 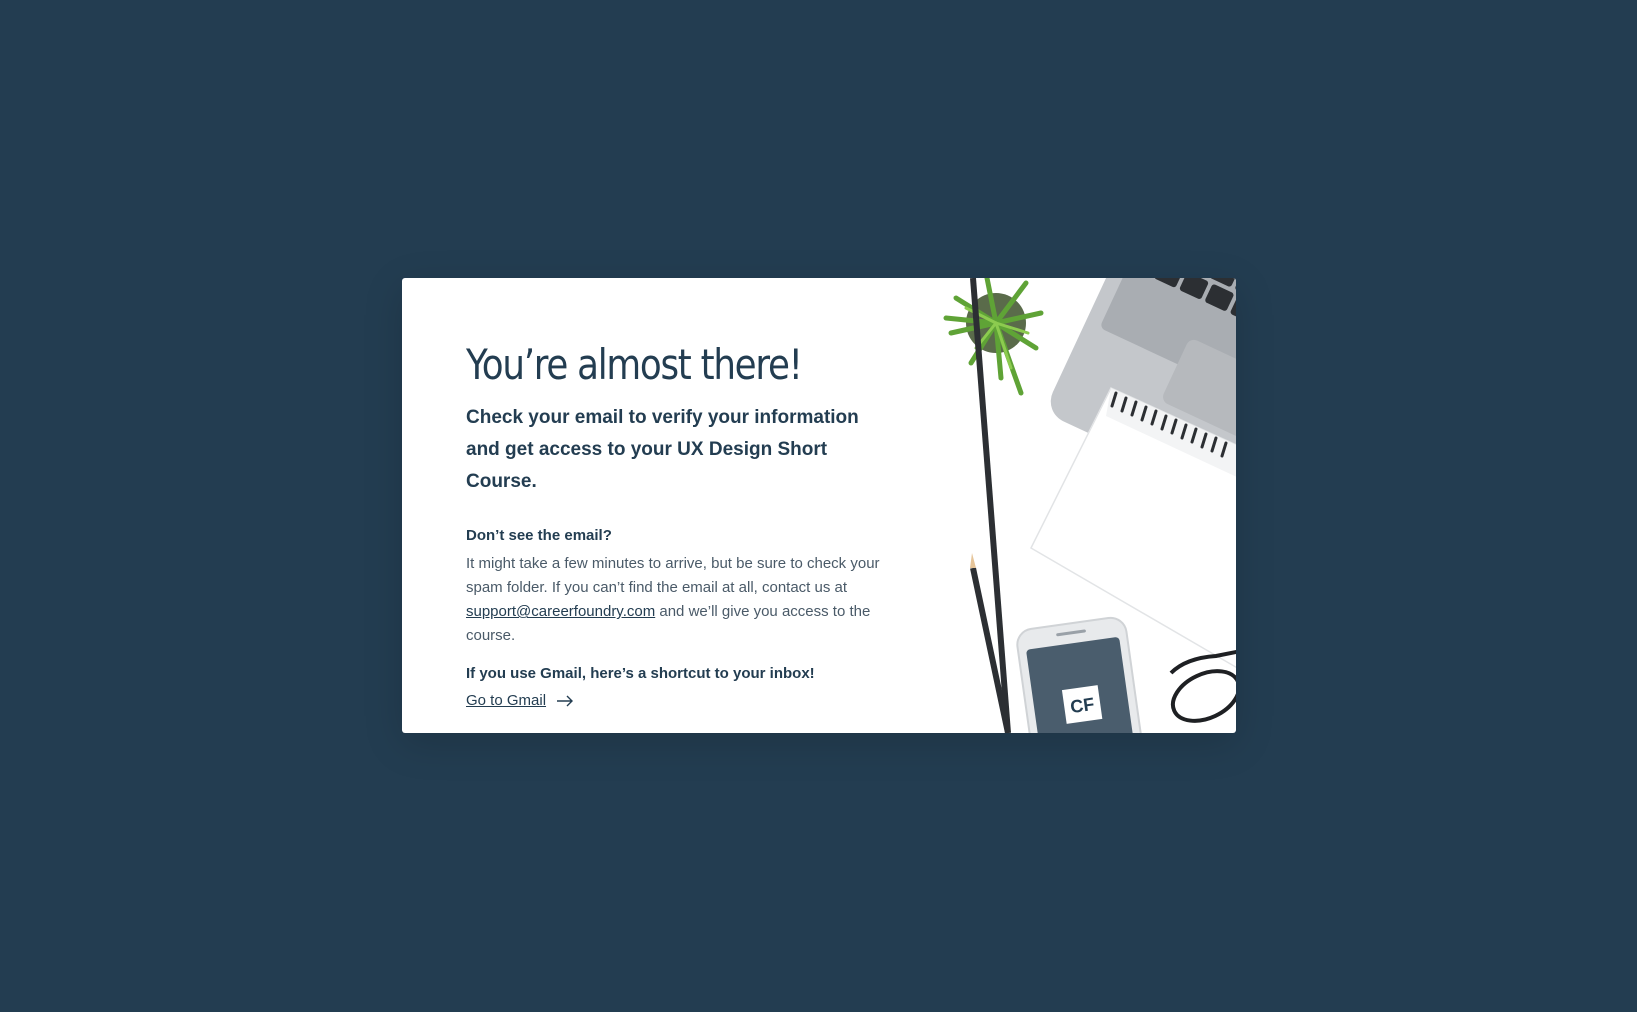 I want to click on go-to-gmail-label: Go to Gmail, so click(x=506, y=701).